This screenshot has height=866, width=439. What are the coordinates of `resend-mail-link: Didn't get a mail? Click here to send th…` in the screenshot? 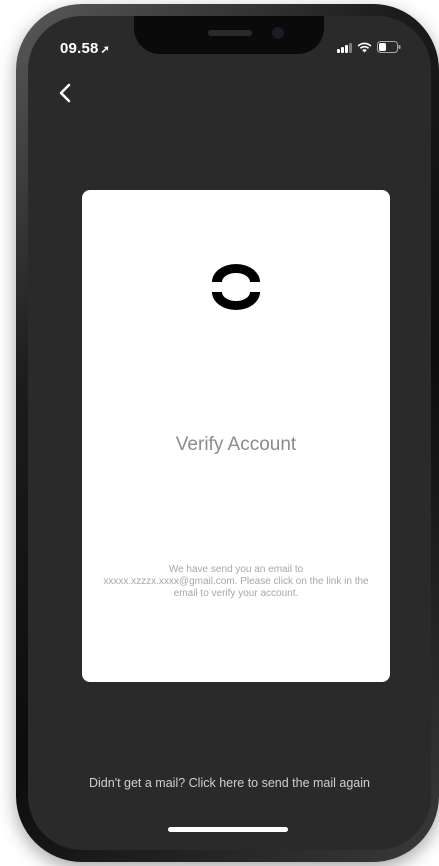 It's located at (229, 783).